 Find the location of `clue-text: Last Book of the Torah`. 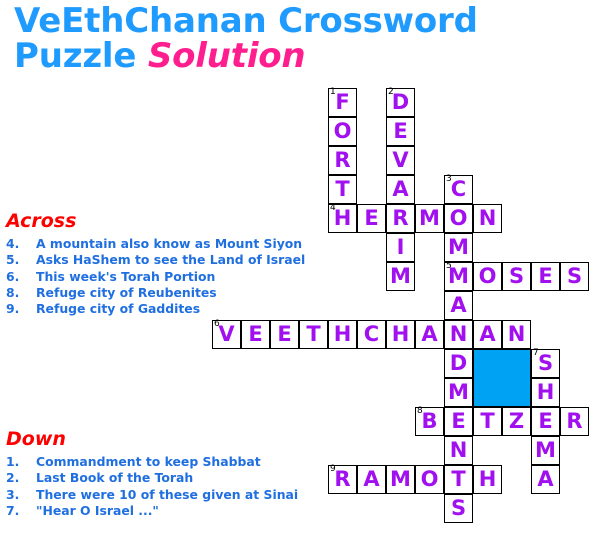

clue-text: Last Book of the Torah is located at coordinates (115, 478).